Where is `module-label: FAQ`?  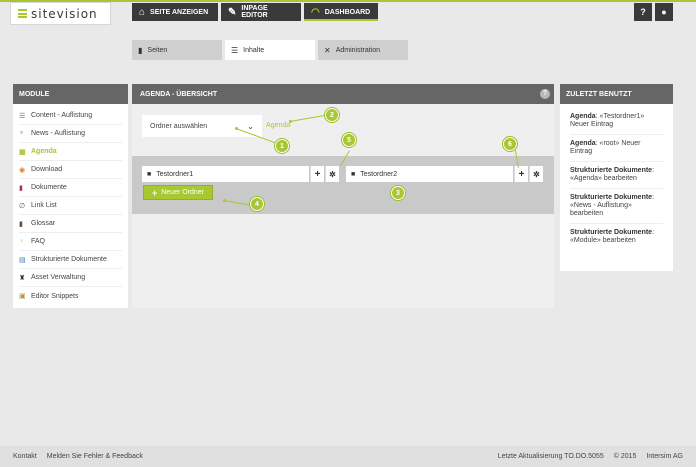
module-label: FAQ is located at coordinates (38, 241).